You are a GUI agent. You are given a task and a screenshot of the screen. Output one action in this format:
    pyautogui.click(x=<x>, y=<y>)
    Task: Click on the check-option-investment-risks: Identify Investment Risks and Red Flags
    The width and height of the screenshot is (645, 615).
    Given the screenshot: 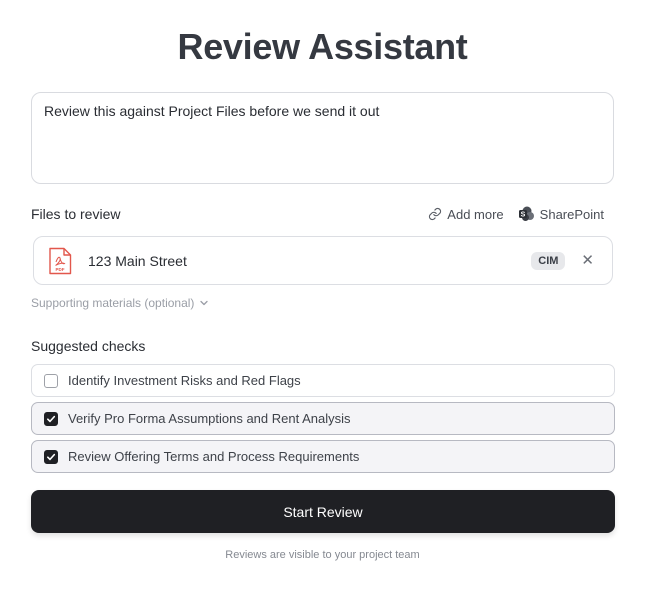 What is the action you would take?
    pyautogui.click(x=323, y=380)
    